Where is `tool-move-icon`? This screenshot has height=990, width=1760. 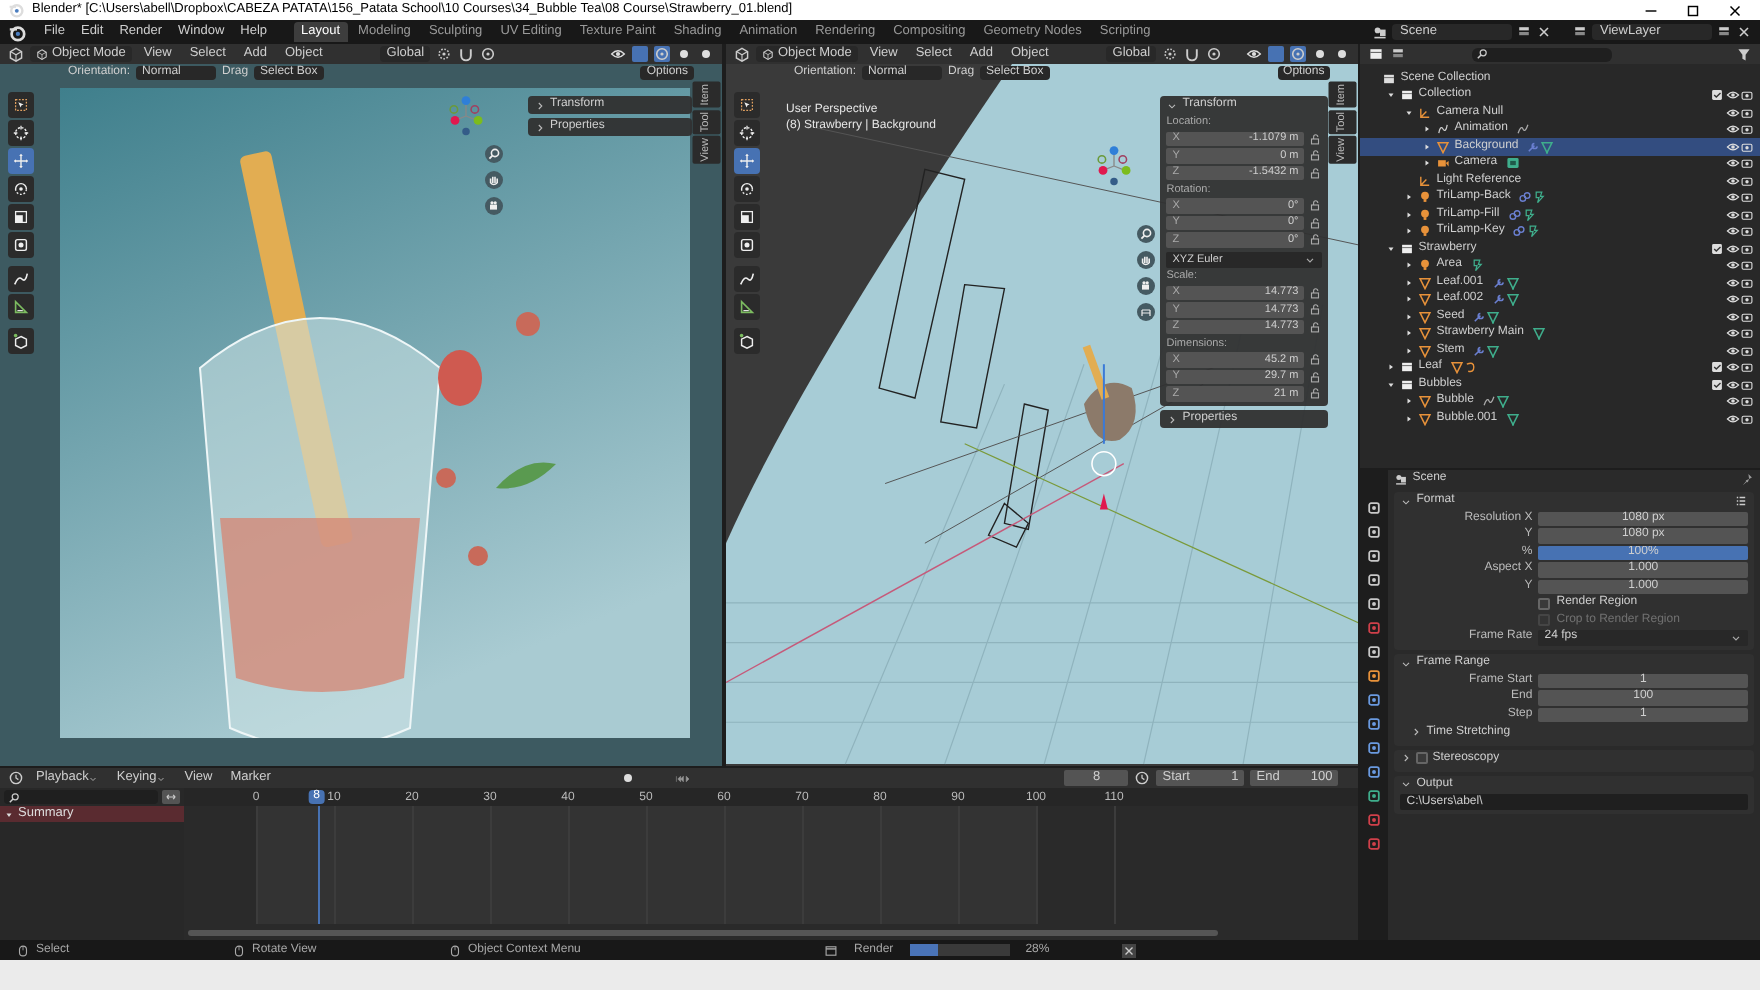 tool-move-icon is located at coordinates (747, 161).